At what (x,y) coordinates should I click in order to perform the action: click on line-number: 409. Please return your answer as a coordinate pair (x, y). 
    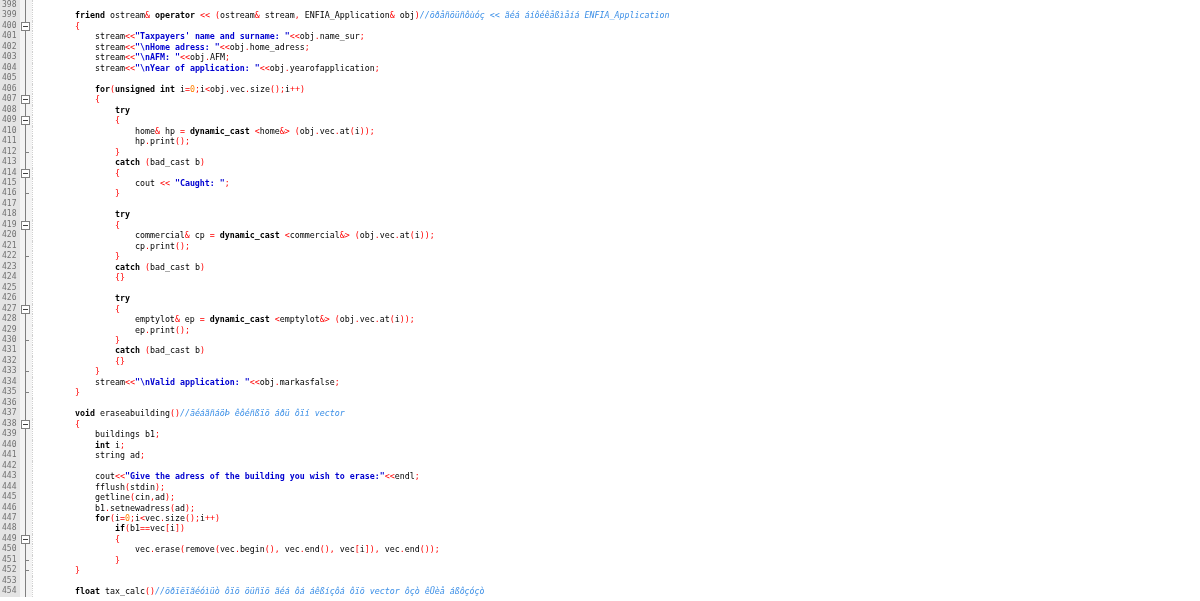
    Looking at the image, I should click on (10, 120).